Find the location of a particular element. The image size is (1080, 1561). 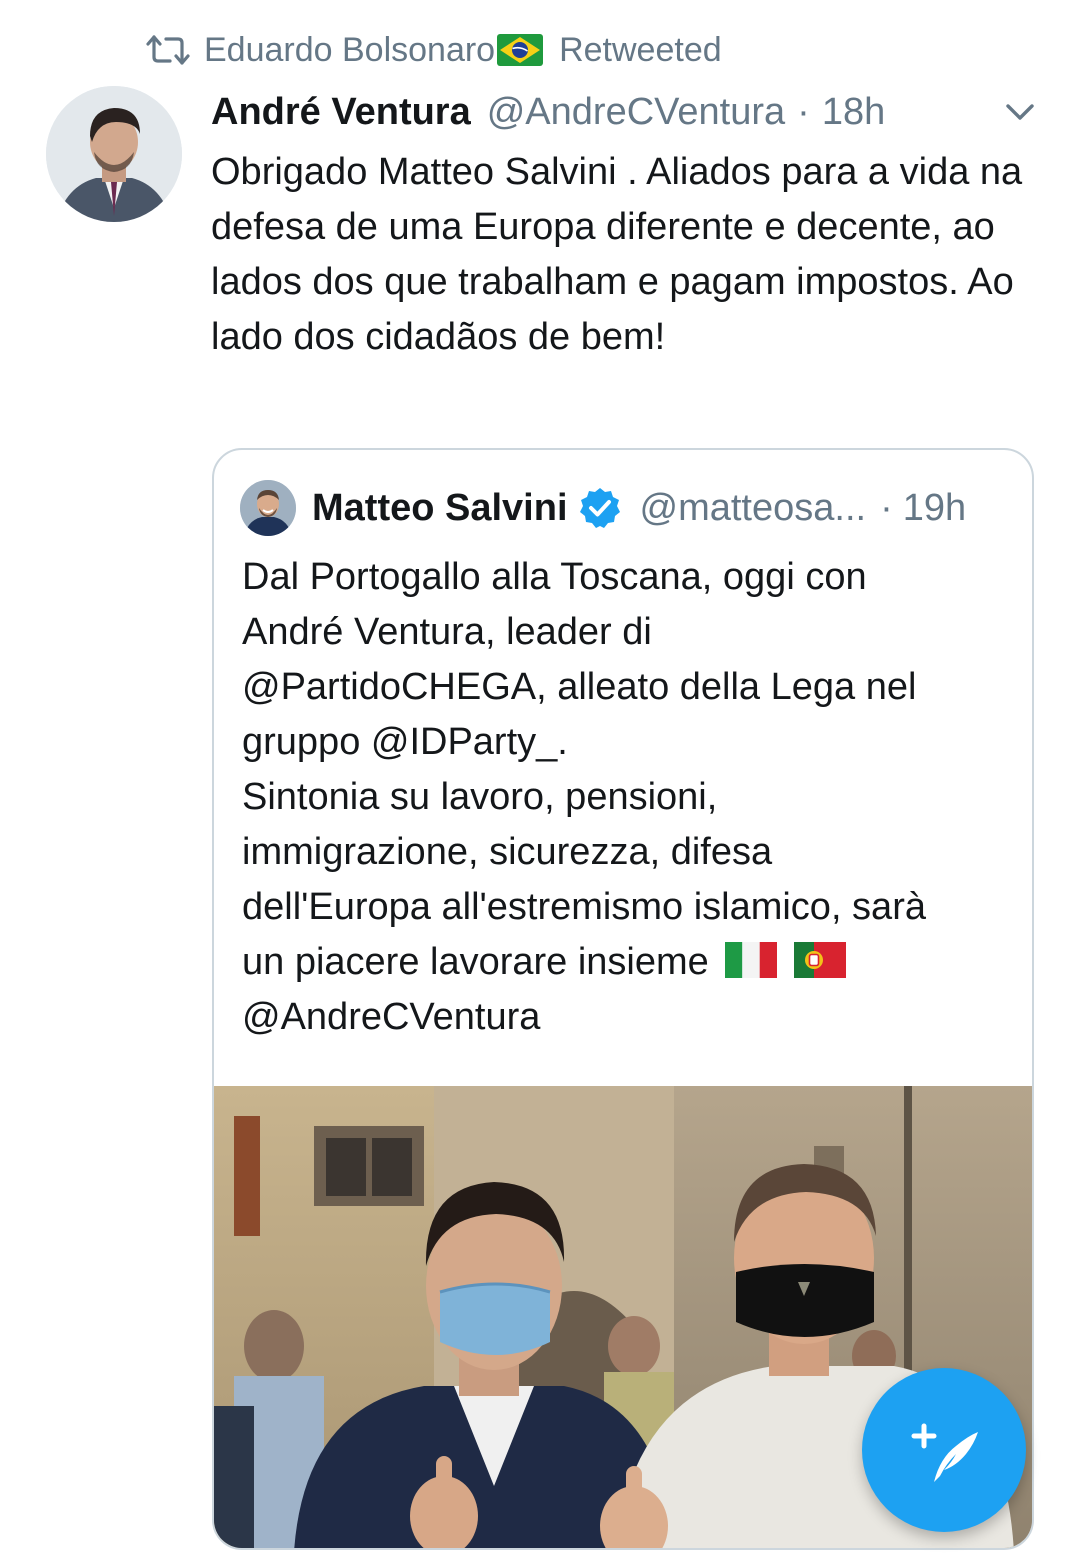

author-avatar is located at coordinates (114, 154).